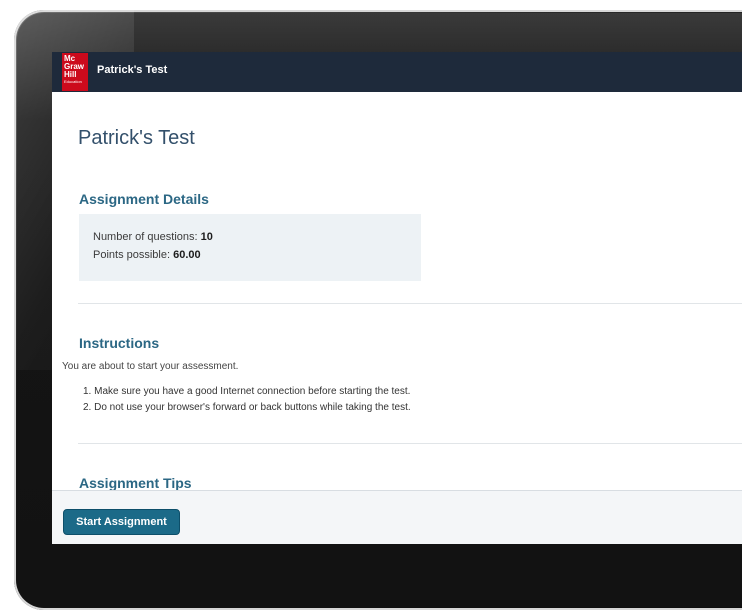 This screenshot has height=610, width=742. I want to click on points-possible-line: Points possible: 60.00, so click(147, 255).